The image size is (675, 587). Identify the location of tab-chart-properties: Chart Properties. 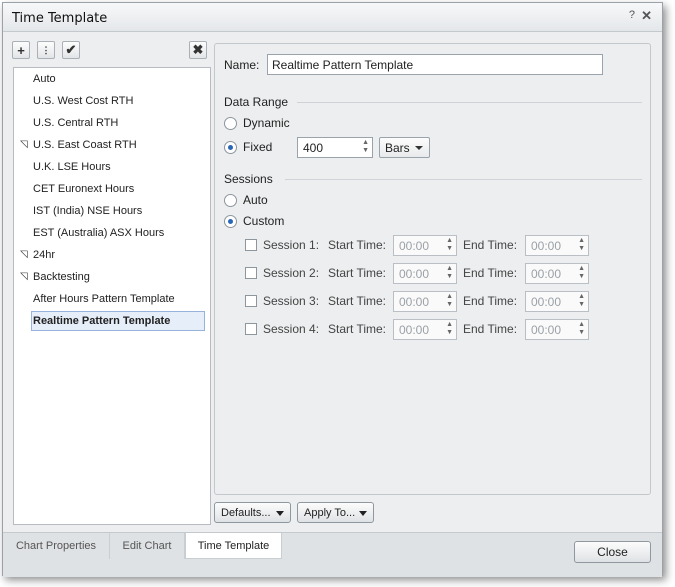
(56, 546).